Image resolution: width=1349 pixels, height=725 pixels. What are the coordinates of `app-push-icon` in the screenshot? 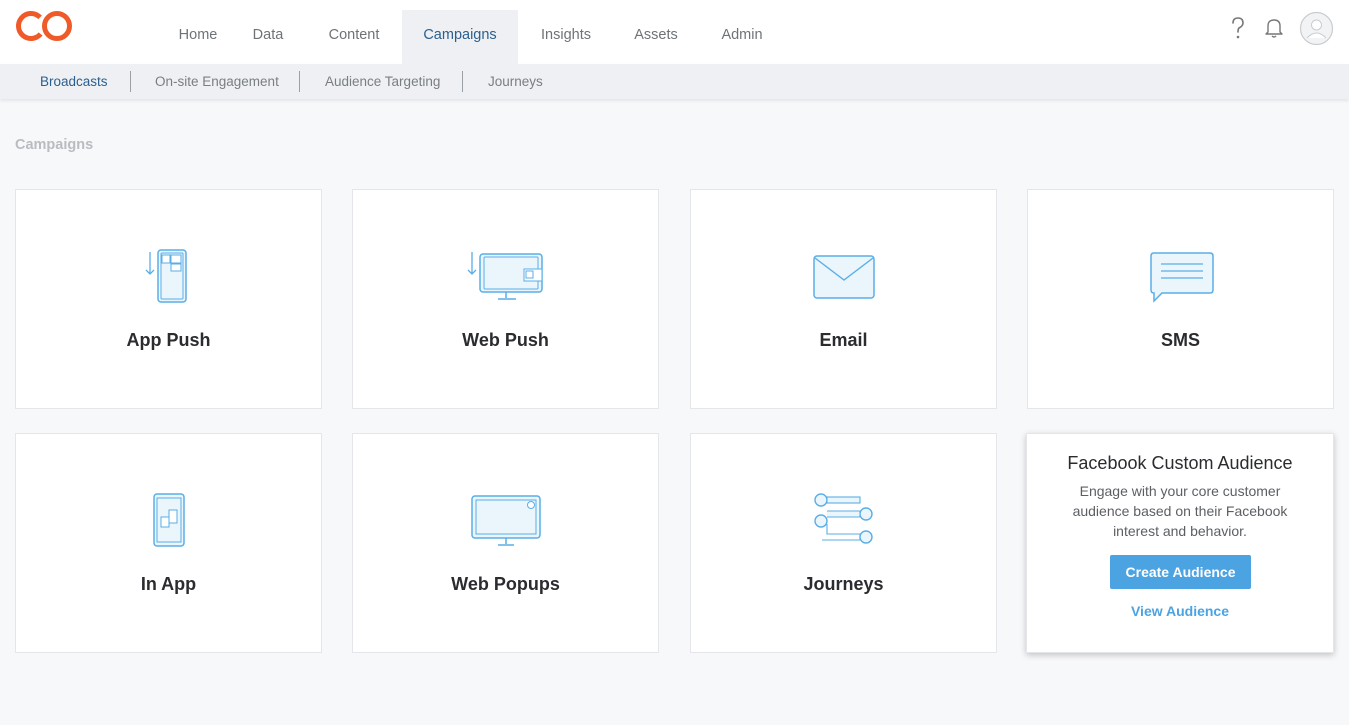 It's located at (166, 276).